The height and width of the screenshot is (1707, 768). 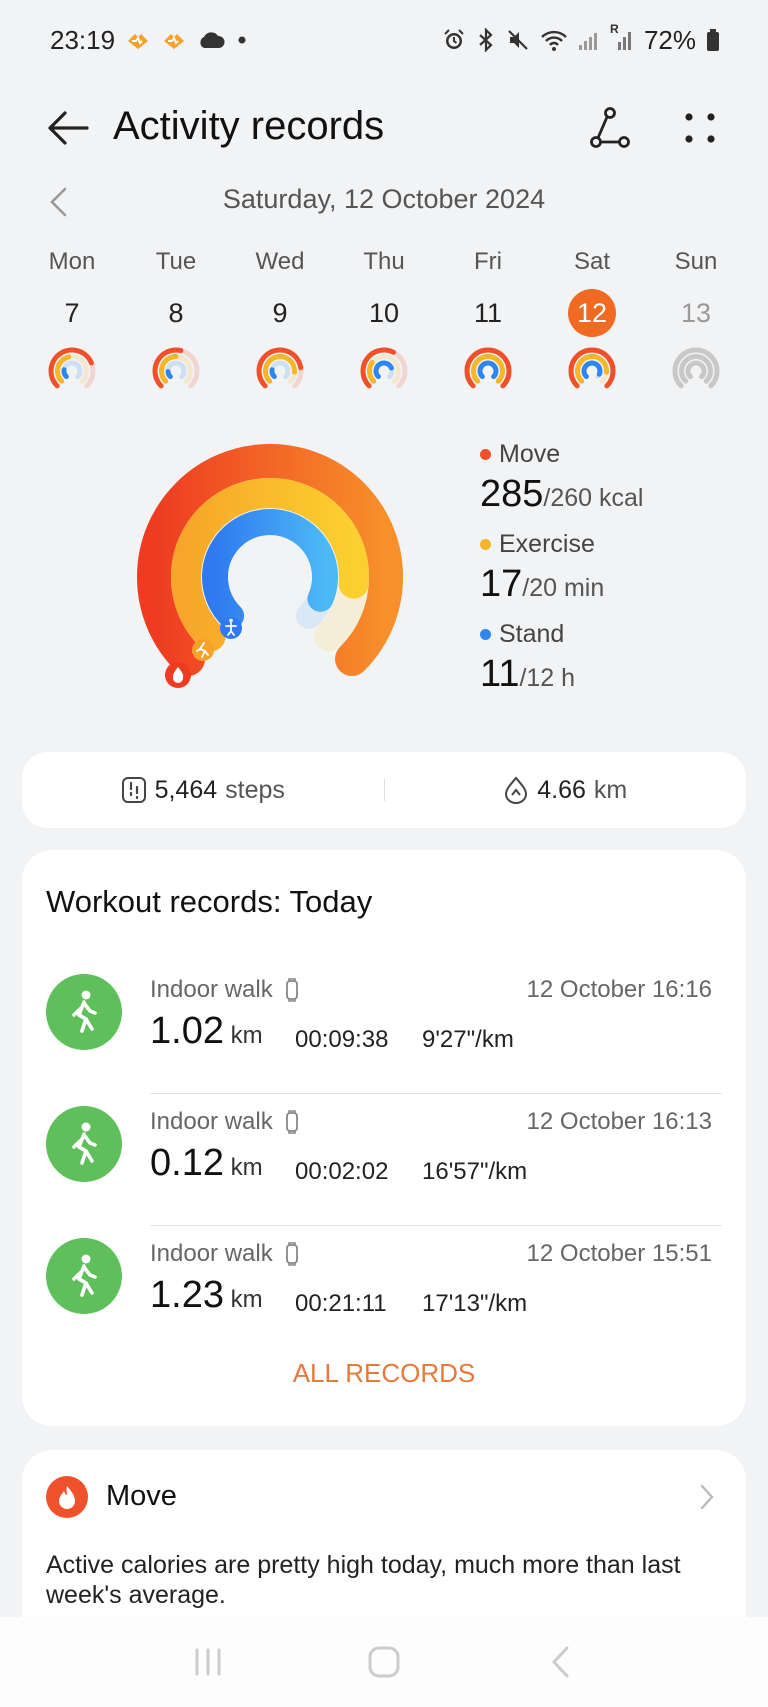 What do you see at coordinates (560, 1662) in the screenshot?
I see `nav-back-button` at bounding box center [560, 1662].